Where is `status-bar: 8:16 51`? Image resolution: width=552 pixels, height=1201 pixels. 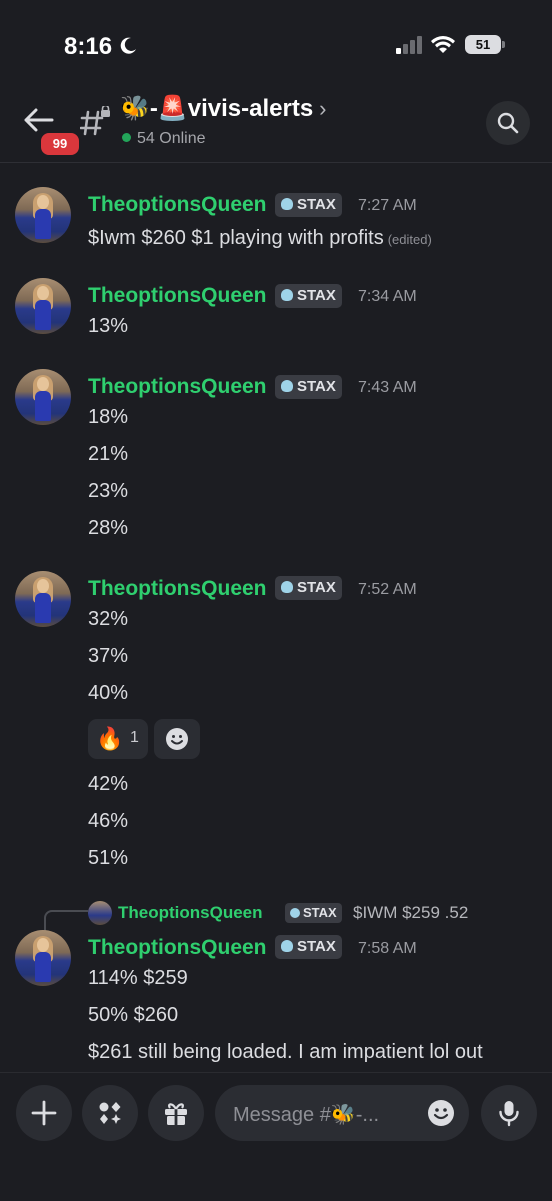
status-bar: 8:16 51 is located at coordinates (276, 40).